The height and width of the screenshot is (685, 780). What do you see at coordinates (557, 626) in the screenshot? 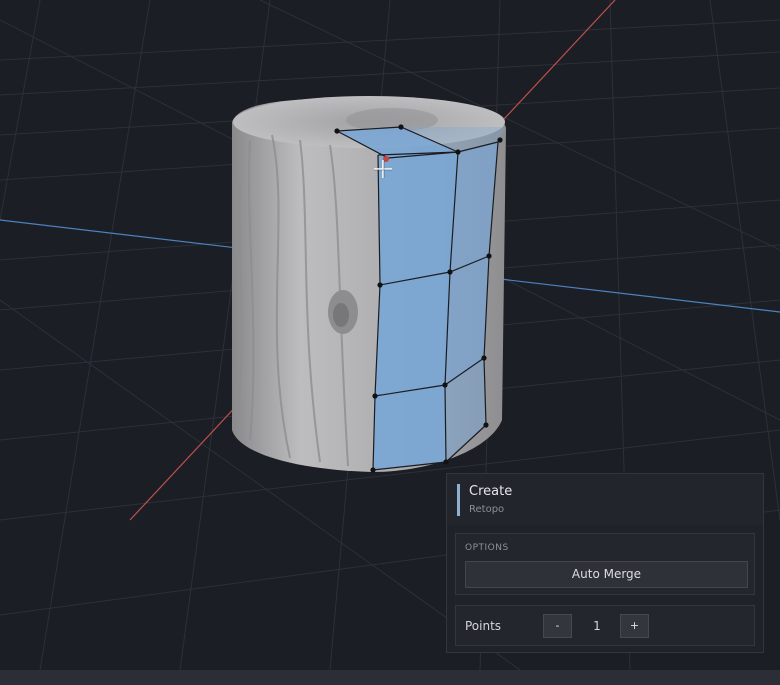
I see `points-decrement-button: -` at bounding box center [557, 626].